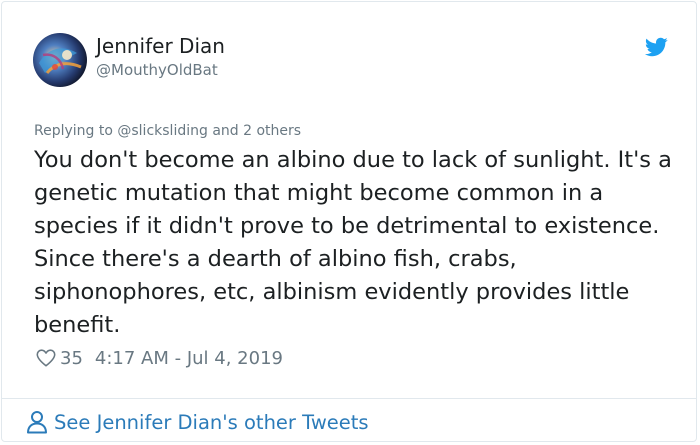  I want to click on author-handle: @MouthyOldBat, so click(157, 70).